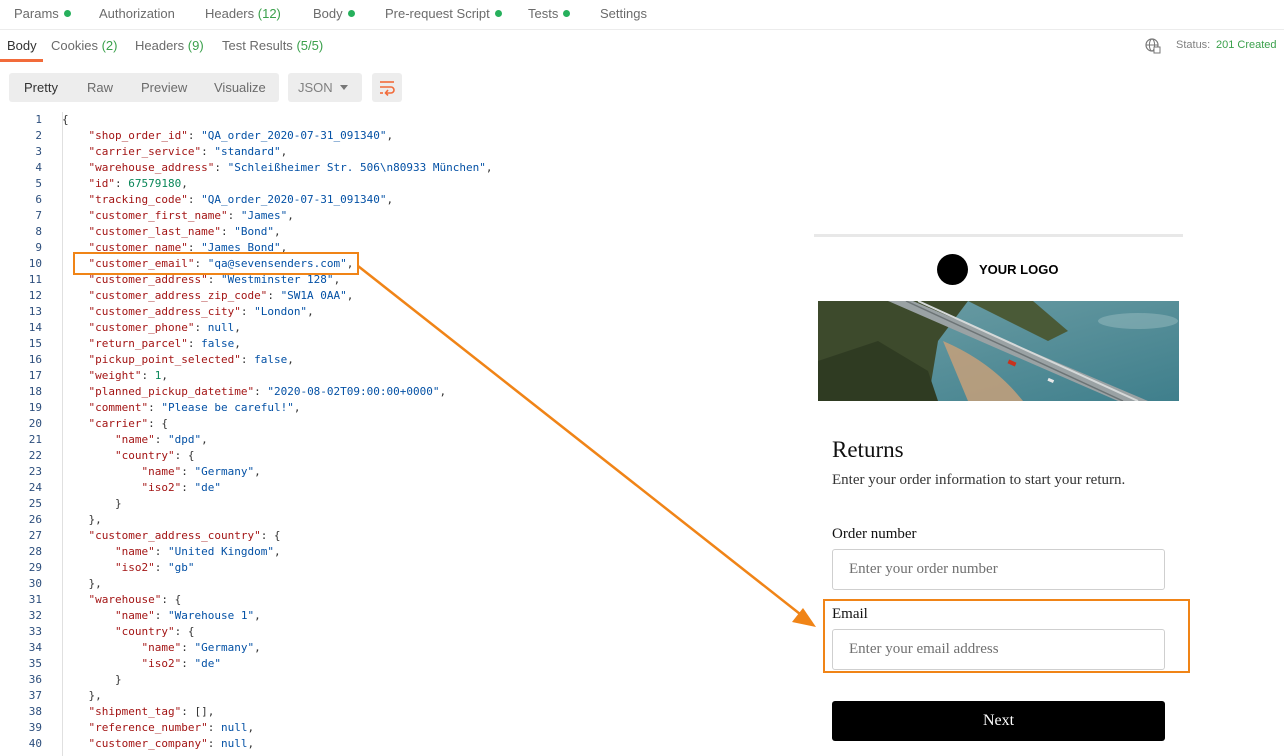  I want to click on tab-body: Body, so click(334, 13).